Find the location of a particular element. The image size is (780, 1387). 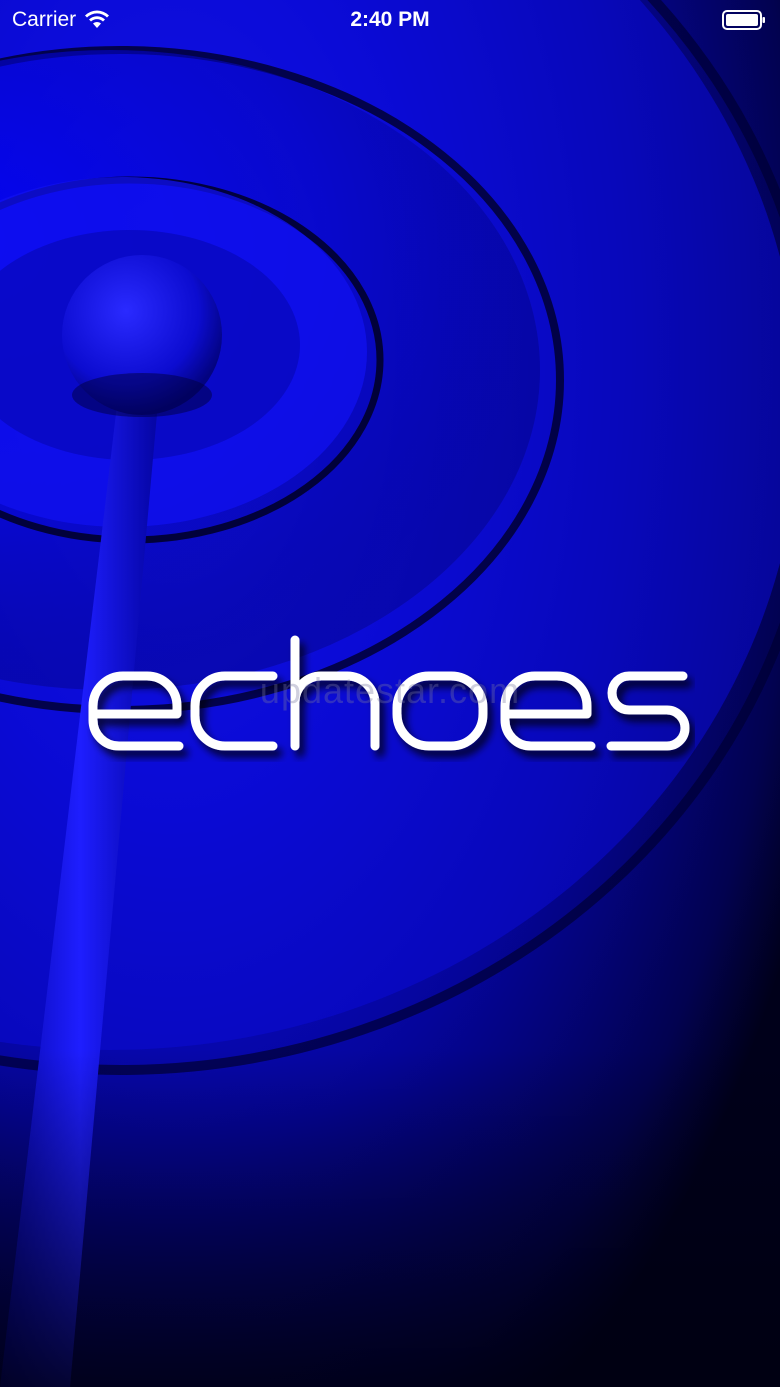

status-time: 2:40 PM is located at coordinates (390, 19).